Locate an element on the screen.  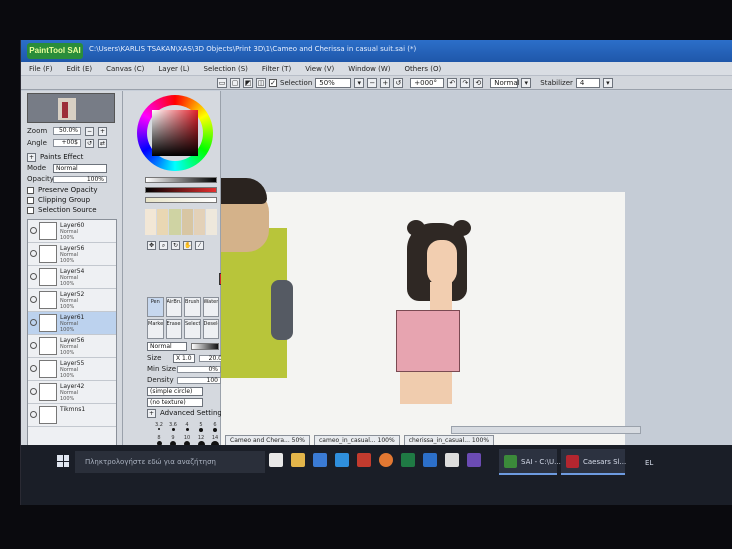
zoom-value: 50.0% is located at coordinates (67, 131).